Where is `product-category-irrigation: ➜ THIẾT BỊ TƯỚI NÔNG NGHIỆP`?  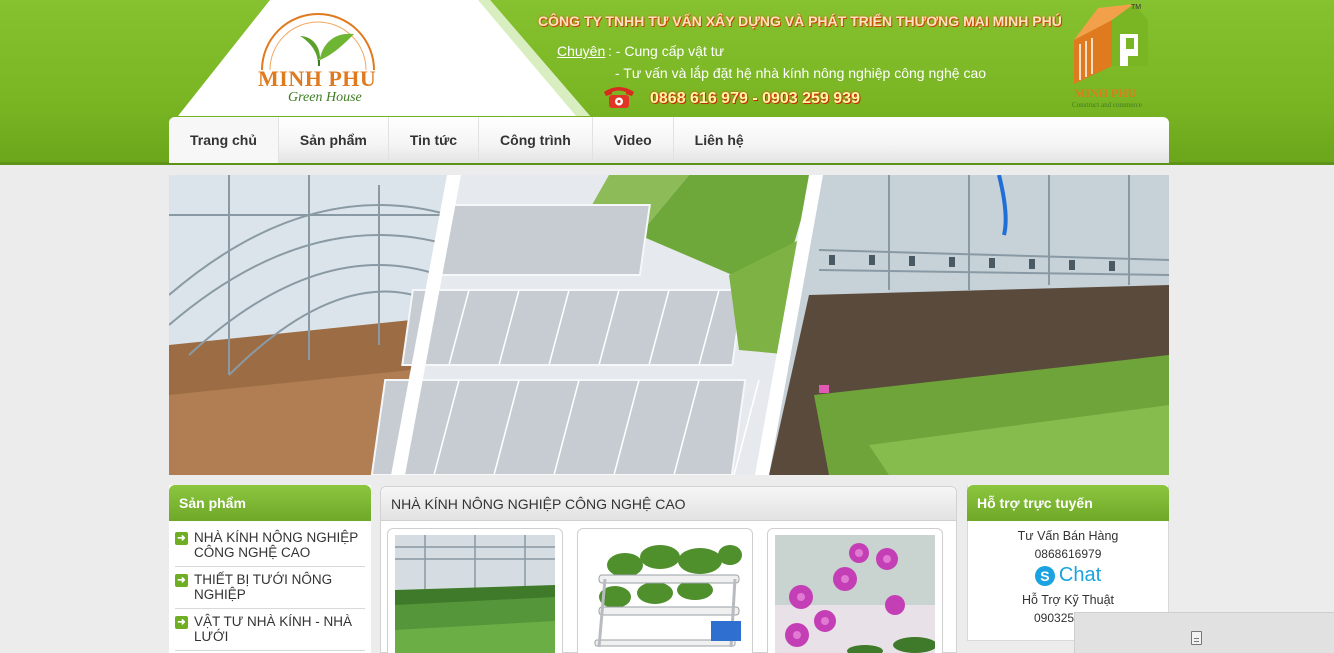
product-category-irrigation: ➜ THIẾT BỊ TƯỚI NÔNG NGHIỆP is located at coordinates (270, 588).